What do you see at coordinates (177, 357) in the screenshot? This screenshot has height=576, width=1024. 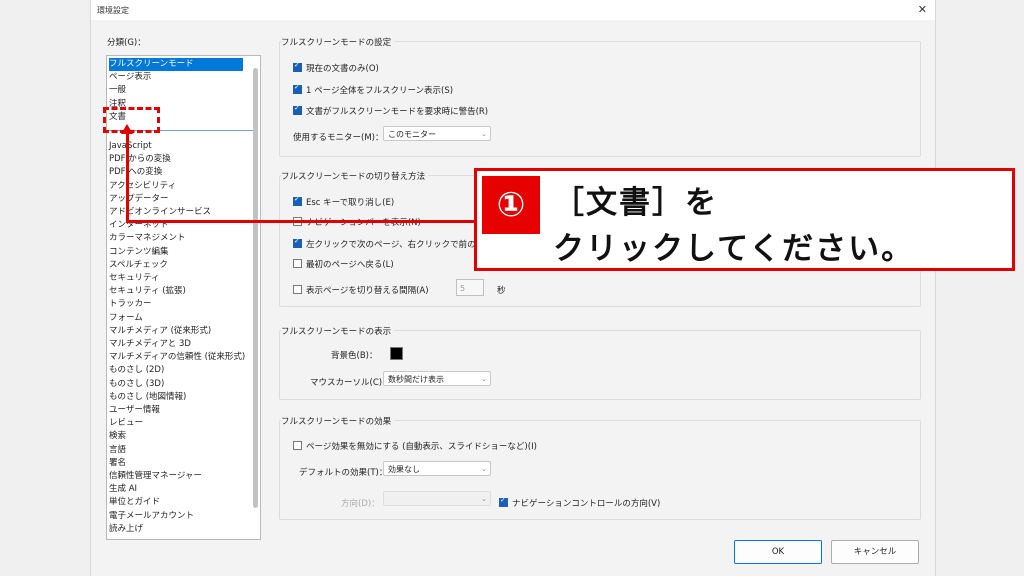 I see `category-item: マルチメディアの信頼性 (従来形式)` at bounding box center [177, 357].